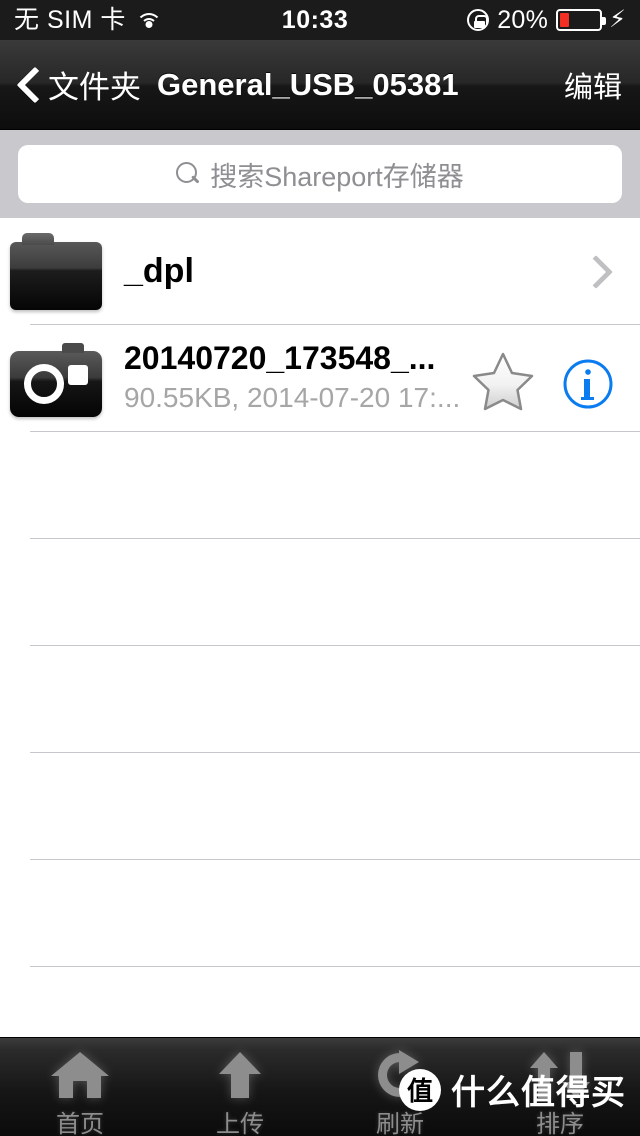  I want to click on toolbar-item-home: 首页, so click(80, 1087).